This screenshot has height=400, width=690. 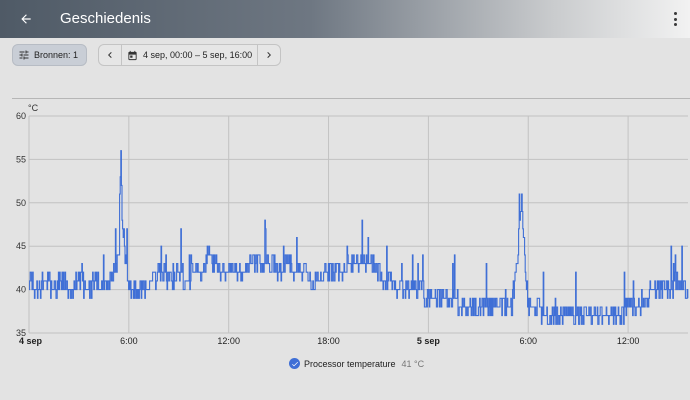 What do you see at coordinates (21, 246) in the screenshot?
I see `y-tick-label: 45` at bounding box center [21, 246].